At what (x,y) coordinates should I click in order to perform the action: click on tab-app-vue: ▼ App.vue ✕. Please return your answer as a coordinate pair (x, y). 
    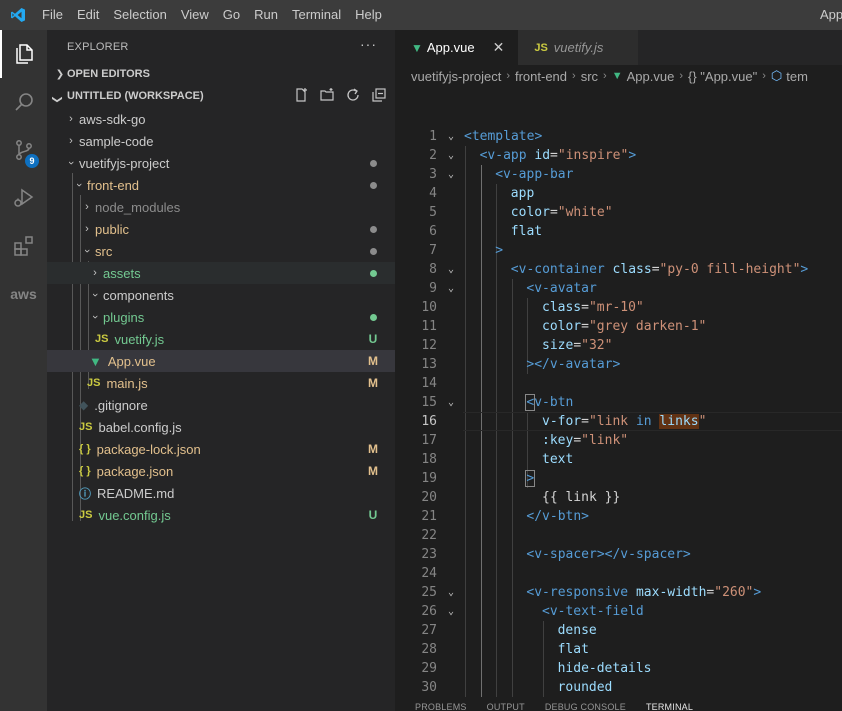
    Looking at the image, I should click on (457, 47).